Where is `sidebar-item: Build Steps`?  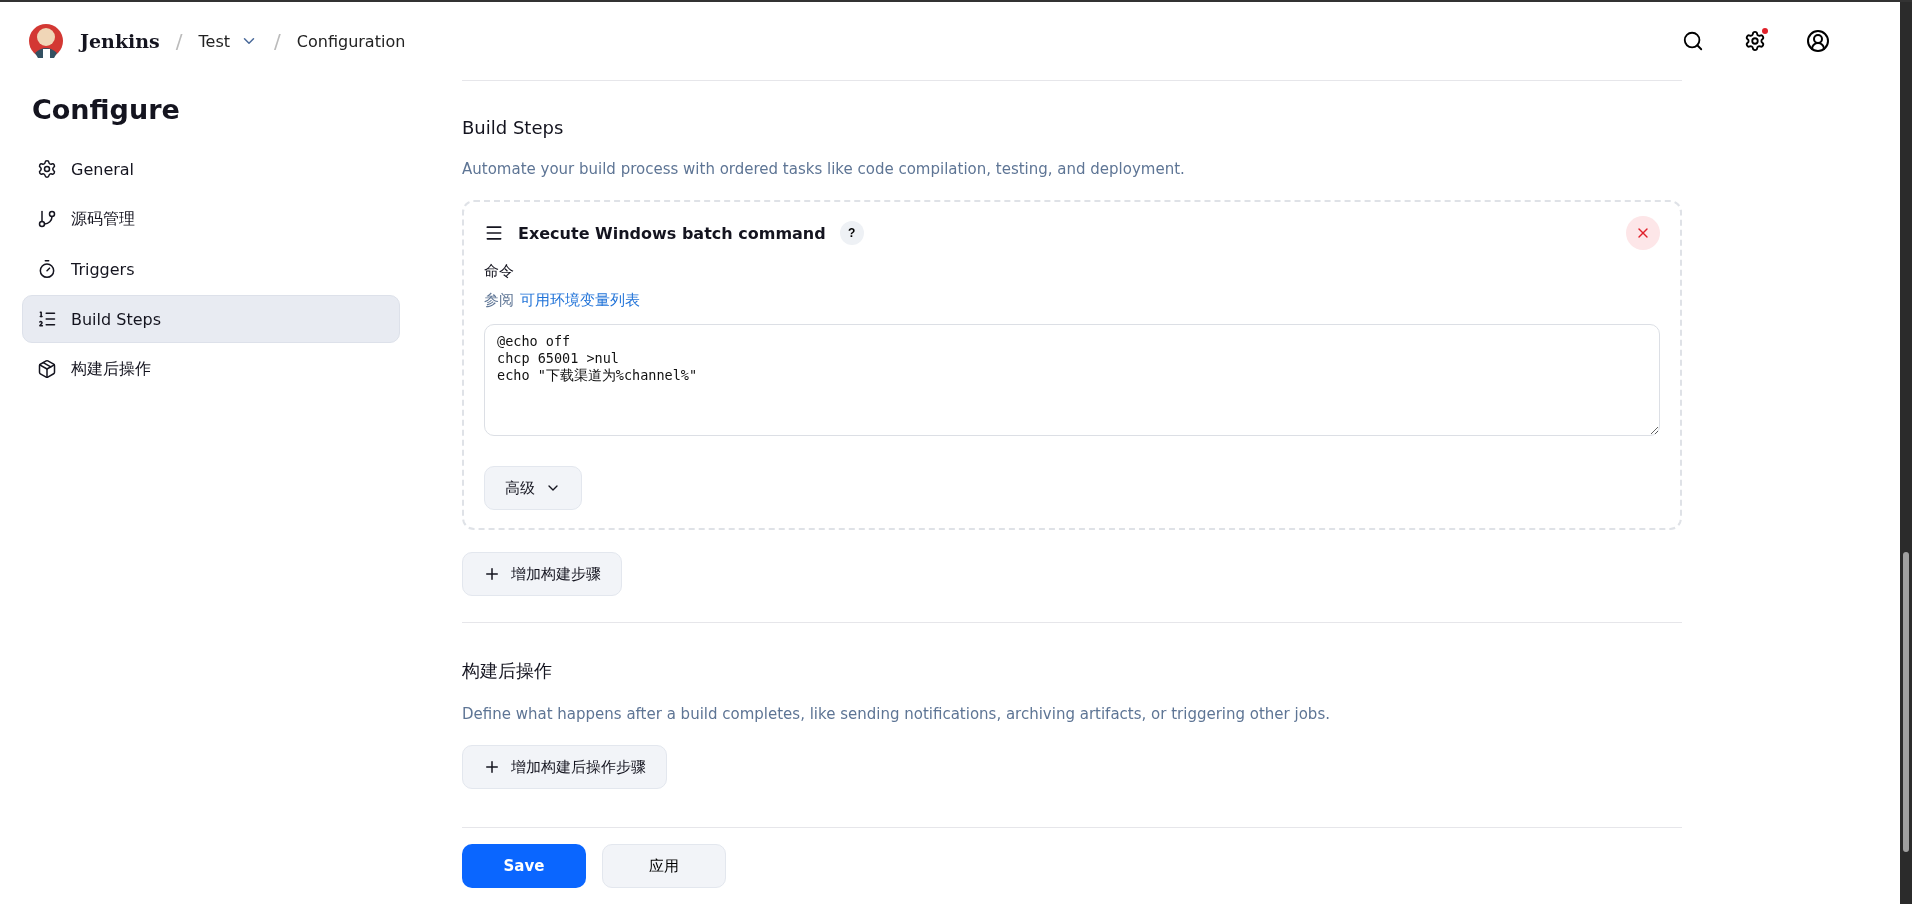 sidebar-item: Build Steps is located at coordinates (211, 319).